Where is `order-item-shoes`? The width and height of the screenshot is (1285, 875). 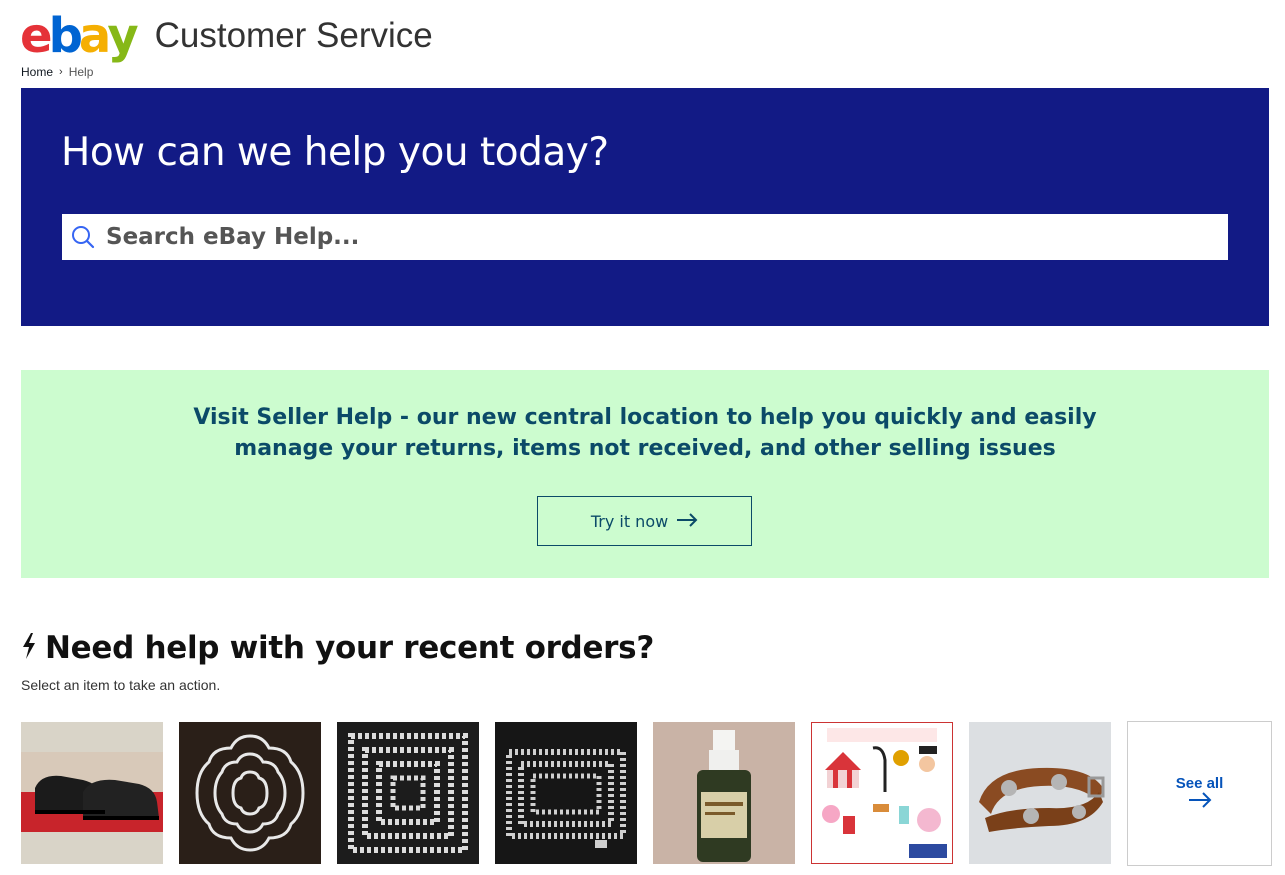 order-item-shoes is located at coordinates (92, 793).